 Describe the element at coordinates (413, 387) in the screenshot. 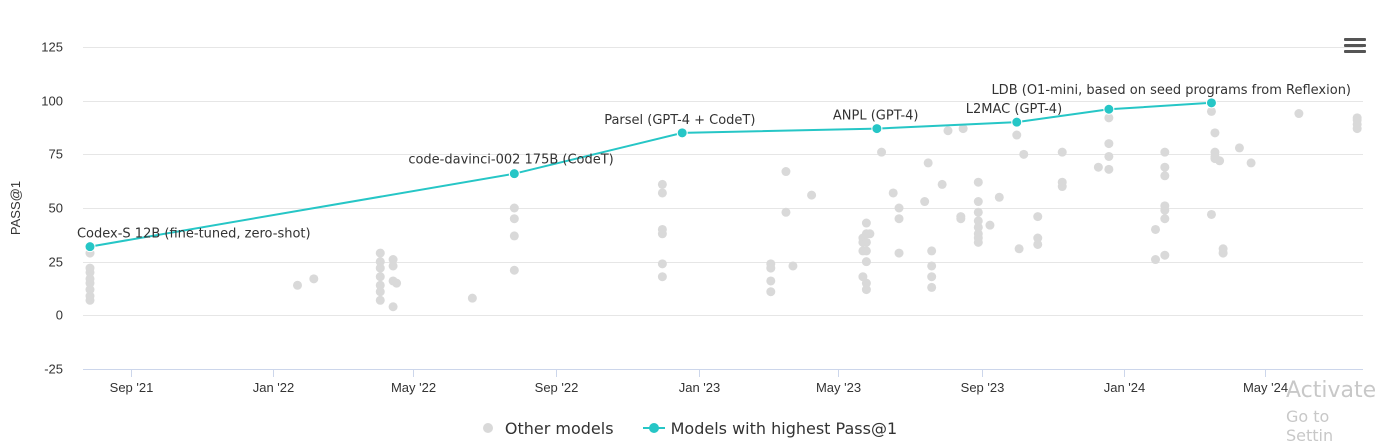

I see `x-tick-label: May '22` at that location.